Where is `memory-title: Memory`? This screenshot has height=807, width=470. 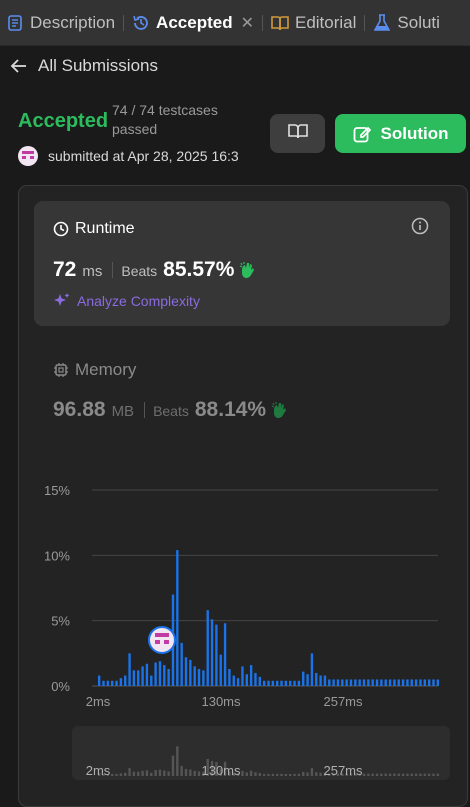
memory-title: Memory is located at coordinates (94, 370).